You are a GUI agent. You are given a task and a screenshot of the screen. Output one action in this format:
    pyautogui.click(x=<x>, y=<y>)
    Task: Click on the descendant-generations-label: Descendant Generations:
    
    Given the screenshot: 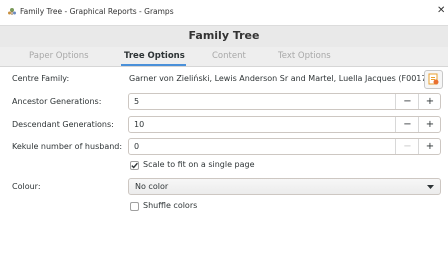 What is the action you would take?
    pyautogui.click(x=63, y=124)
    